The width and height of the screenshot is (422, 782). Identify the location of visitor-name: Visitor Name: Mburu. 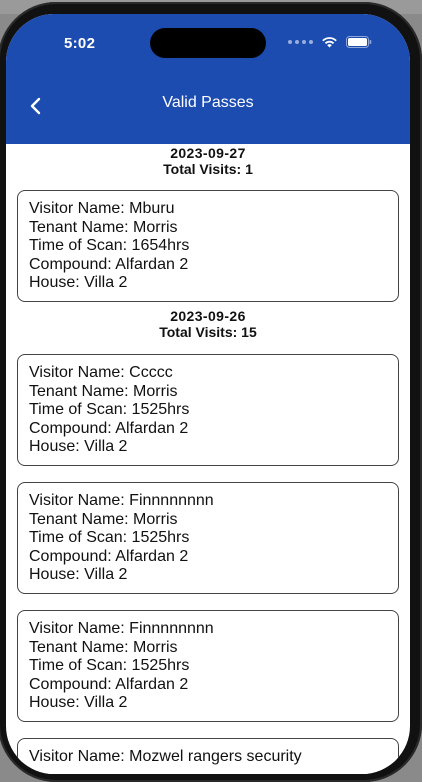
(102, 208).